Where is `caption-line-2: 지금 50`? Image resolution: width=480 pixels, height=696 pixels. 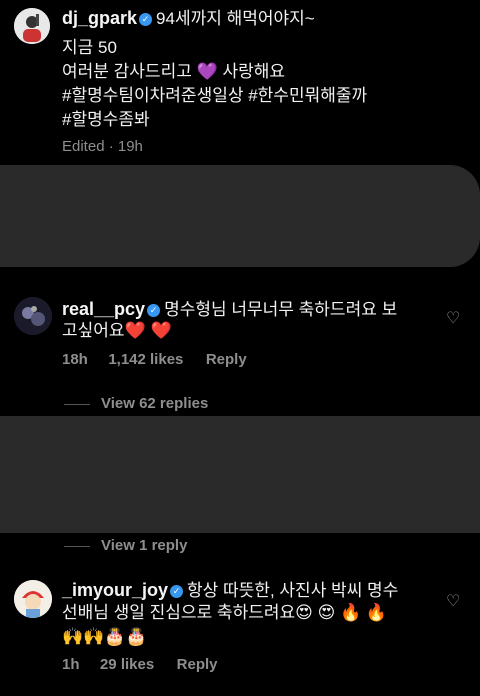
caption-line-2: 지금 50 is located at coordinates (89, 47).